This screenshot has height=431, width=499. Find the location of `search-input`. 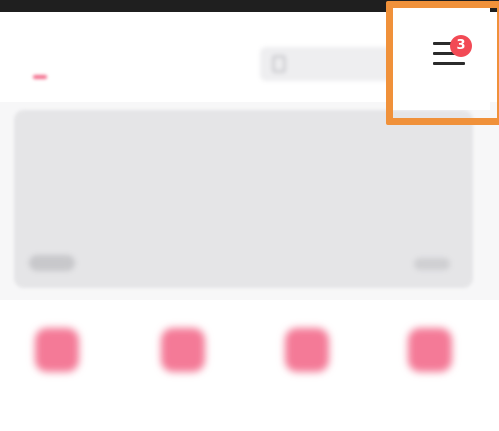

search-input is located at coordinates (333, 64).